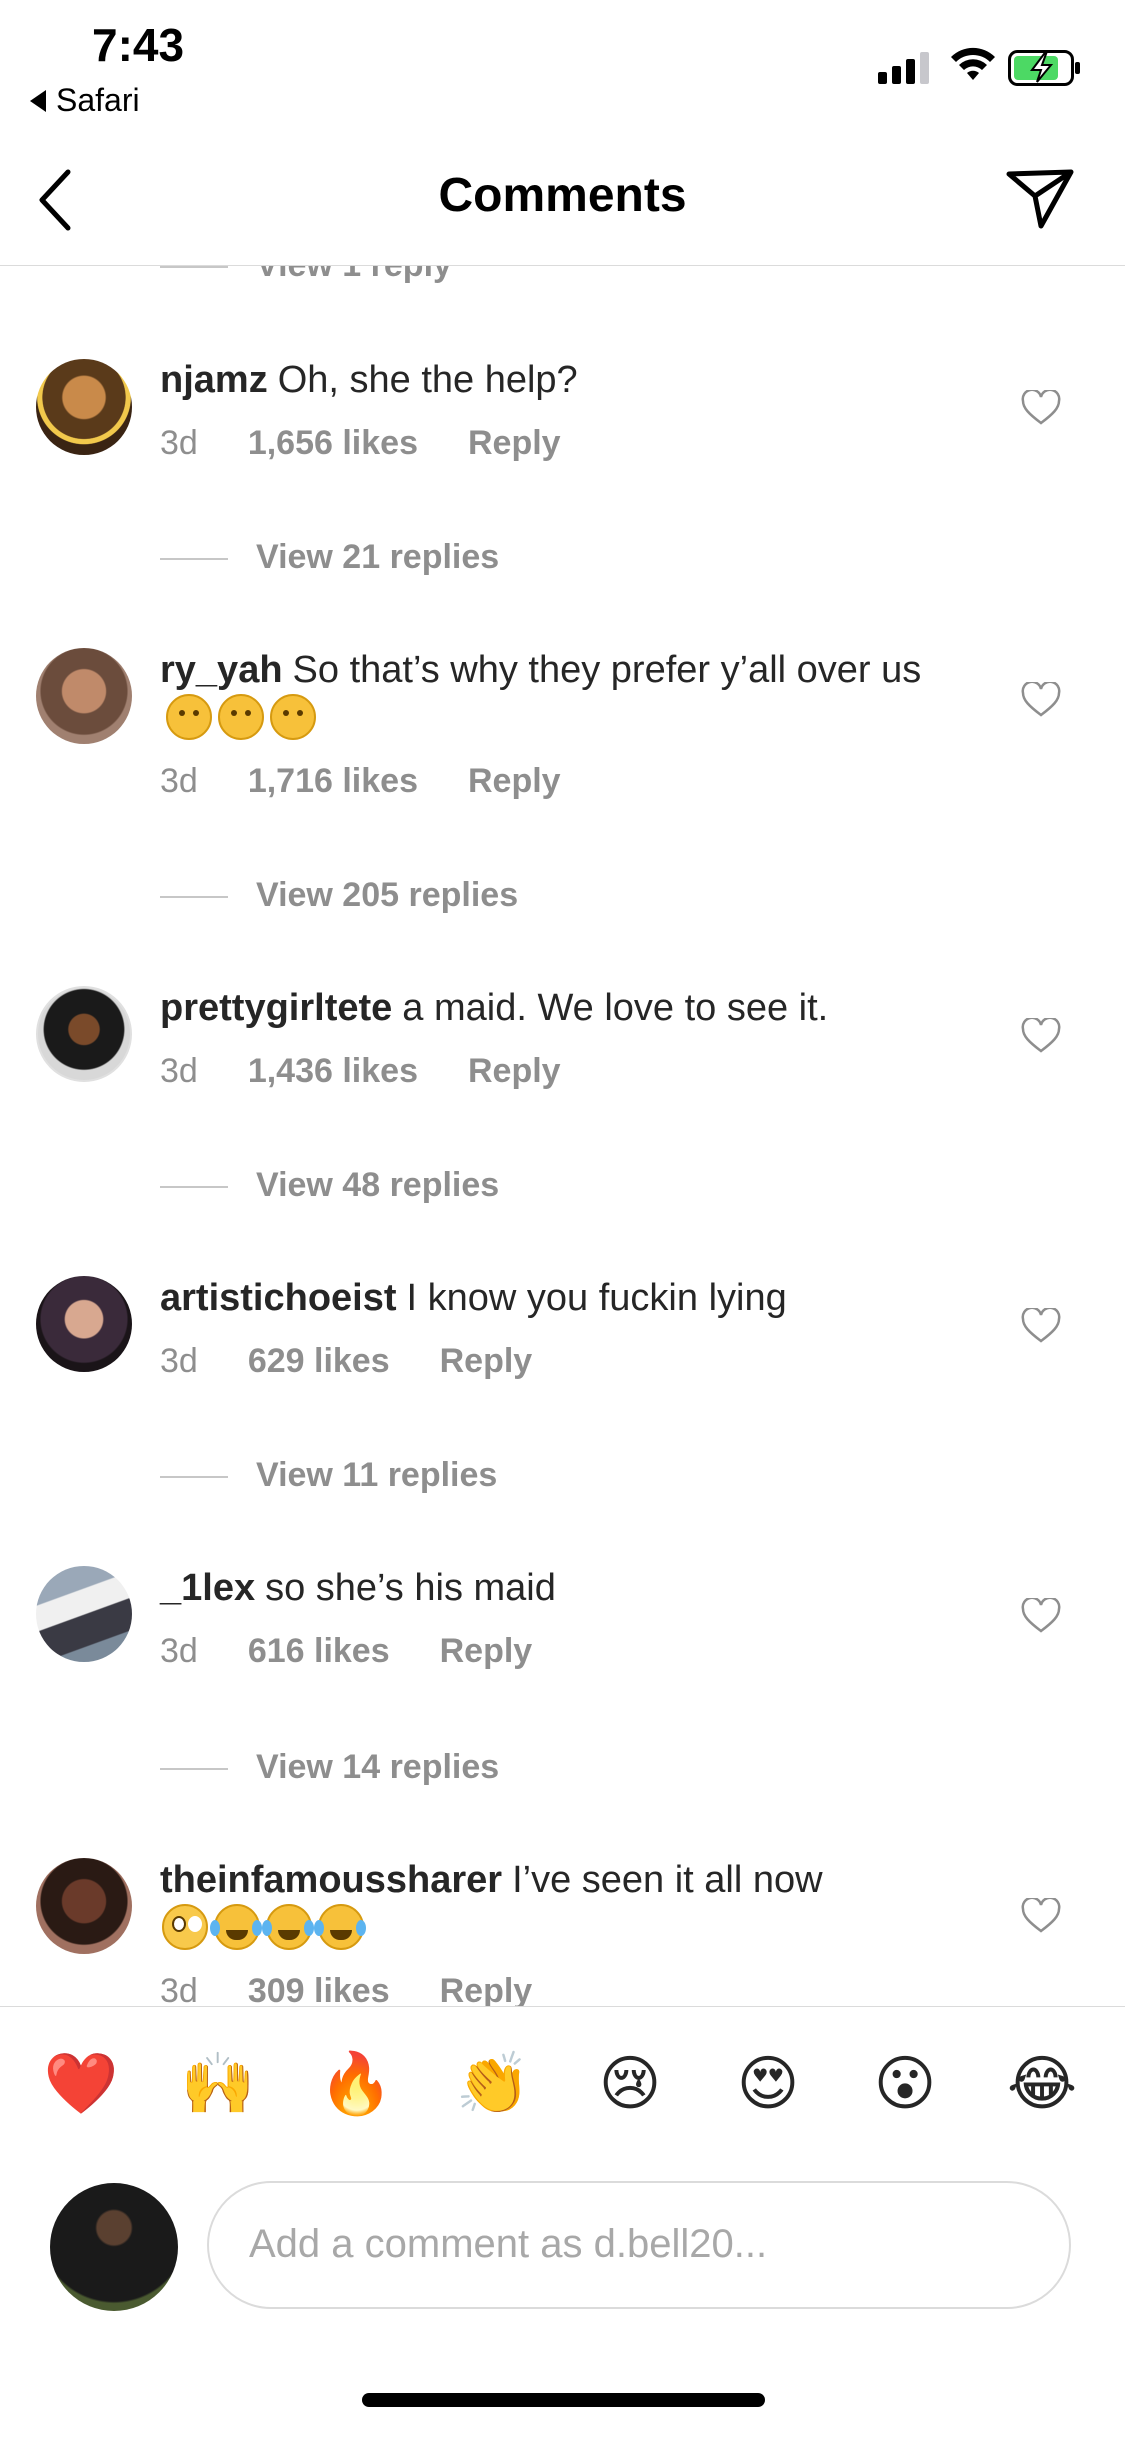  I want to click on comment-text: prettygirltete a maid. We love to see it., so click(560, 1008).